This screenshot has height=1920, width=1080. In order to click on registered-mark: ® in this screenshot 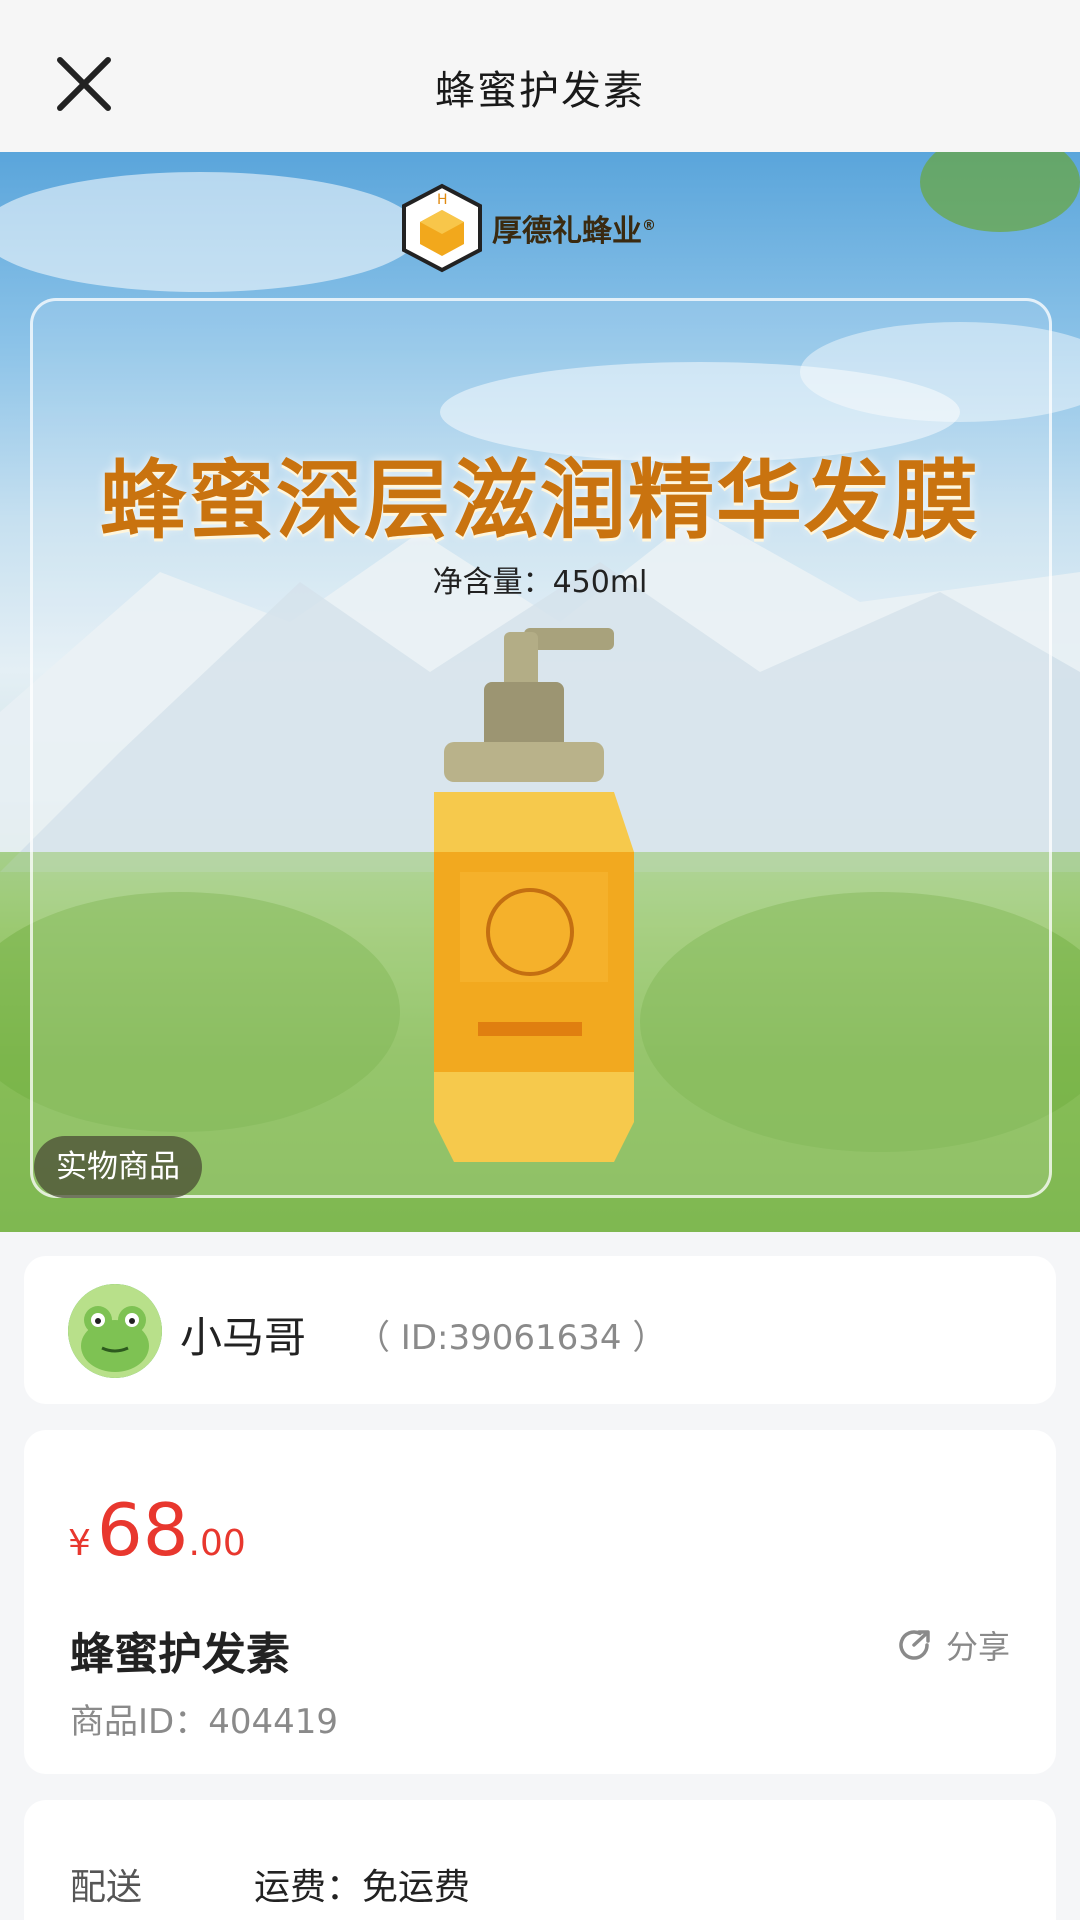, I will do `click(649, 226)`.